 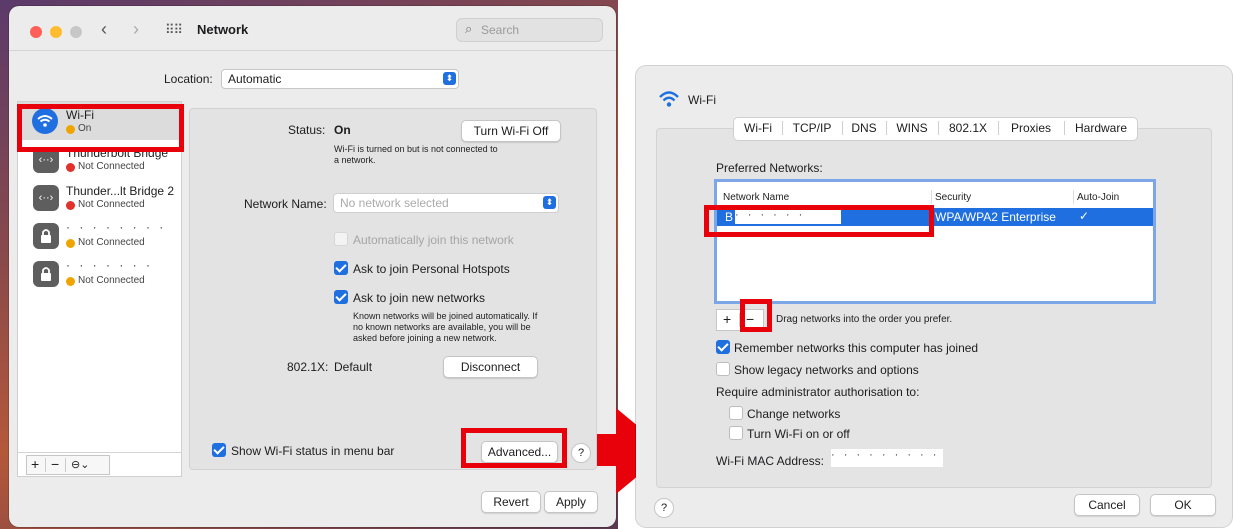 What do you see at coordinates (819, 221) in the screenshot?
I see `highlight-box-network` at bounding box center [819, 221].